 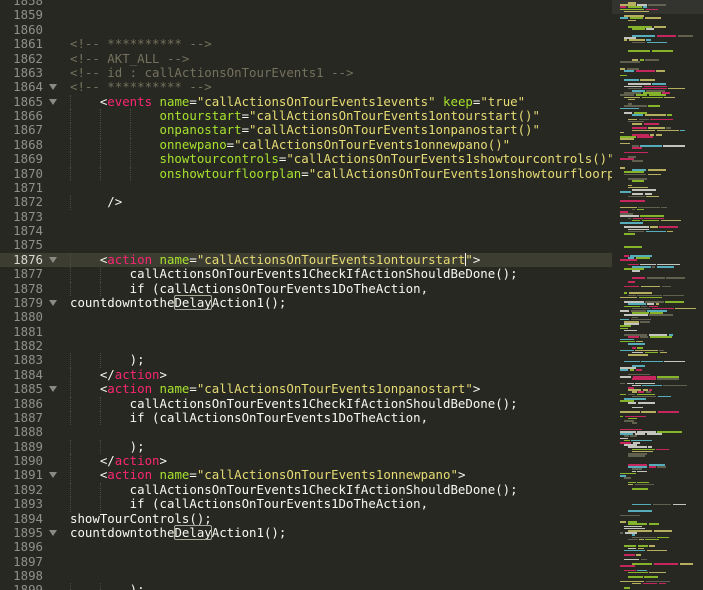 I want to click on code-token: onpanostart, so click(x=200, y=130).